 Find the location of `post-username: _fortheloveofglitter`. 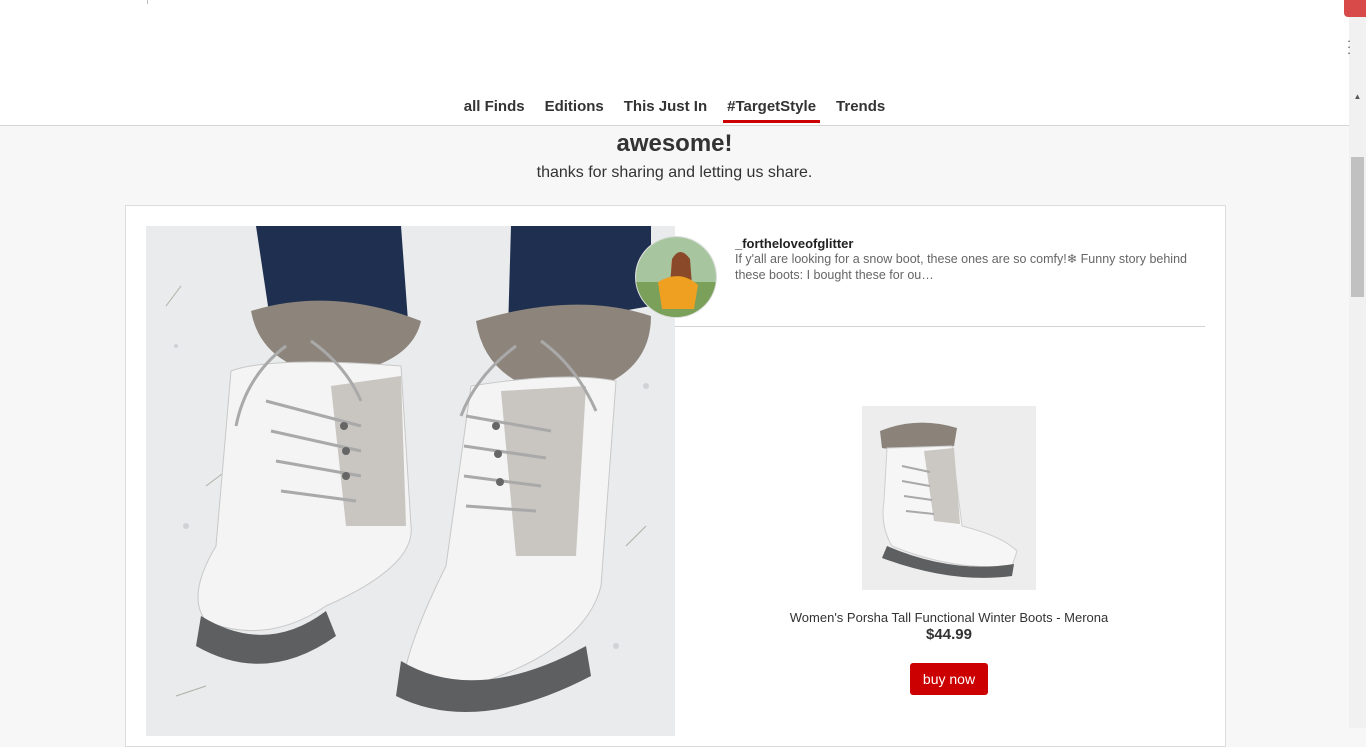

post-username: _fortheloveofglitter is located at coordinates (794, 243).